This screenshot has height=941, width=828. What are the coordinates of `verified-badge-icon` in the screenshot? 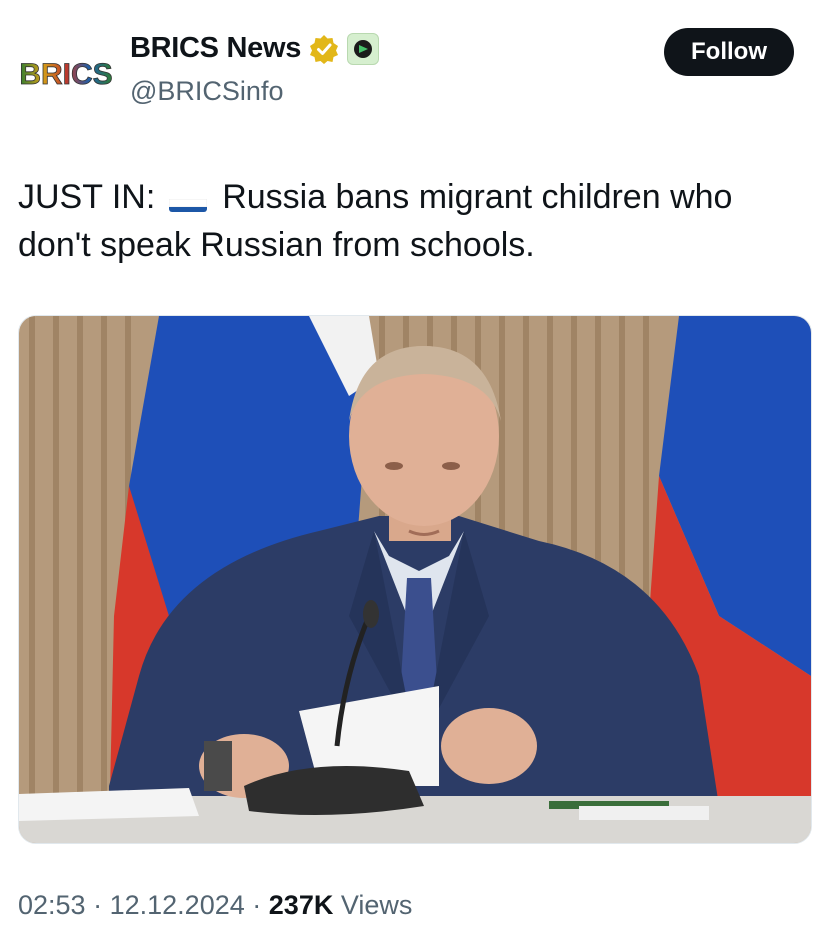 It's located at (324, 49).